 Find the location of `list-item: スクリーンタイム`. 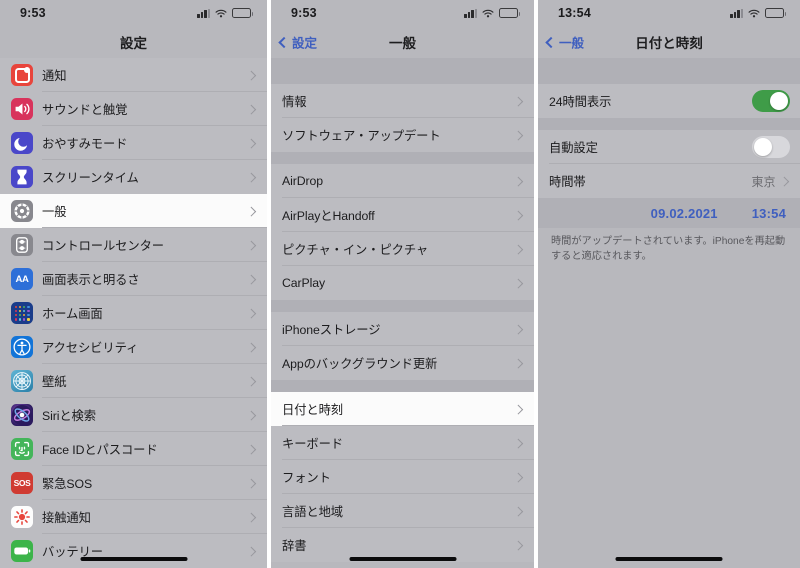

list-item: スクリーンタイム is located at coordinates (133, 177).